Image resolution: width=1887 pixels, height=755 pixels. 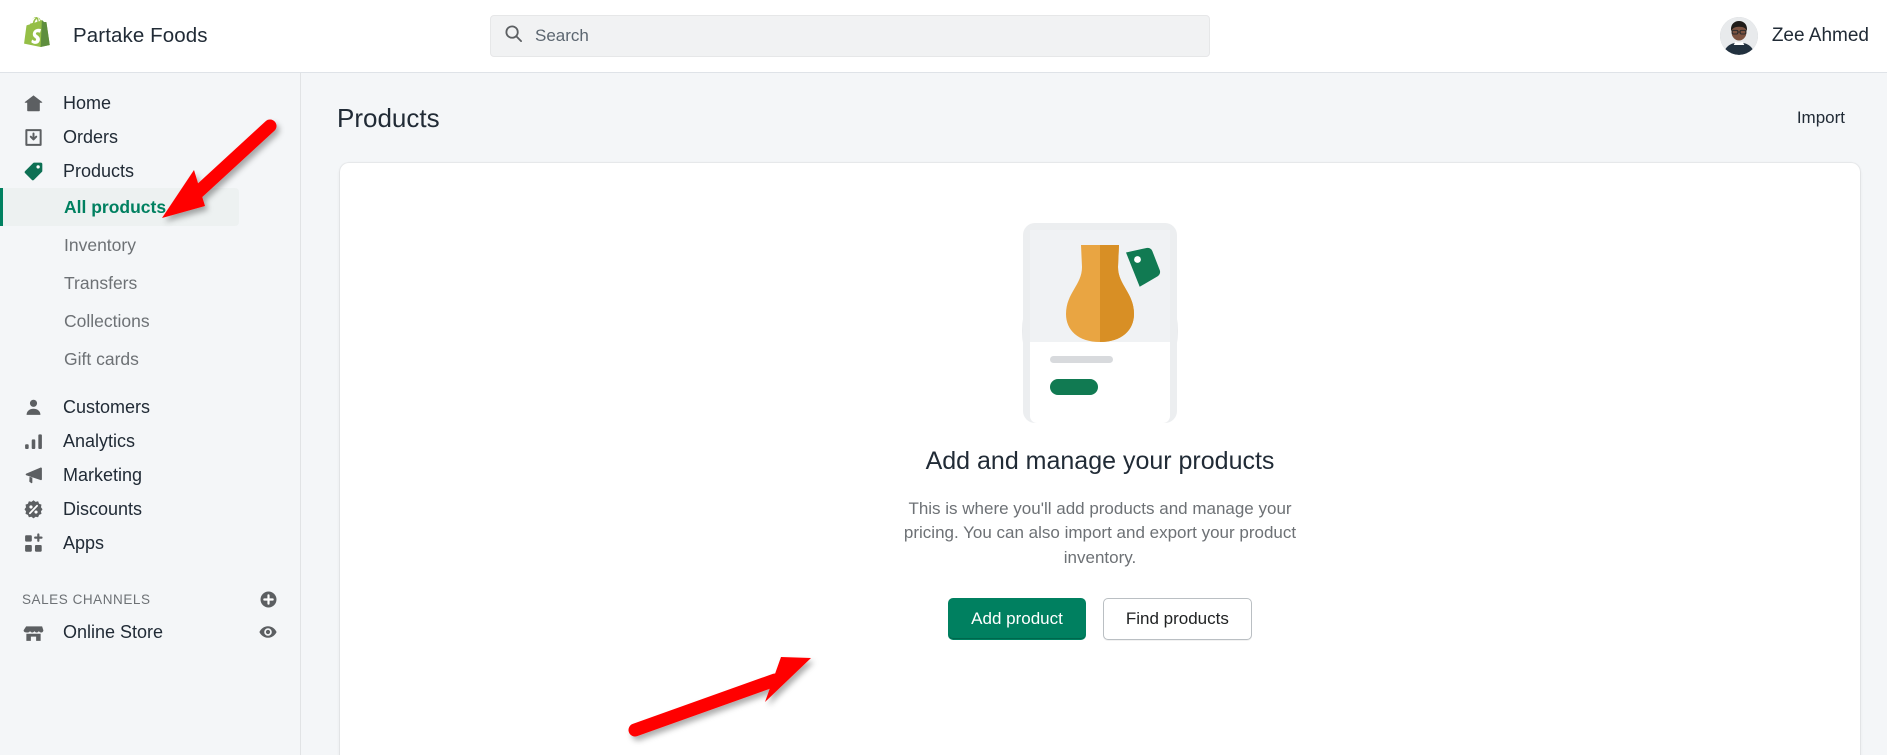 I want to click on sidebar-item-online-store: Online Store, so click(x=144, y=632).